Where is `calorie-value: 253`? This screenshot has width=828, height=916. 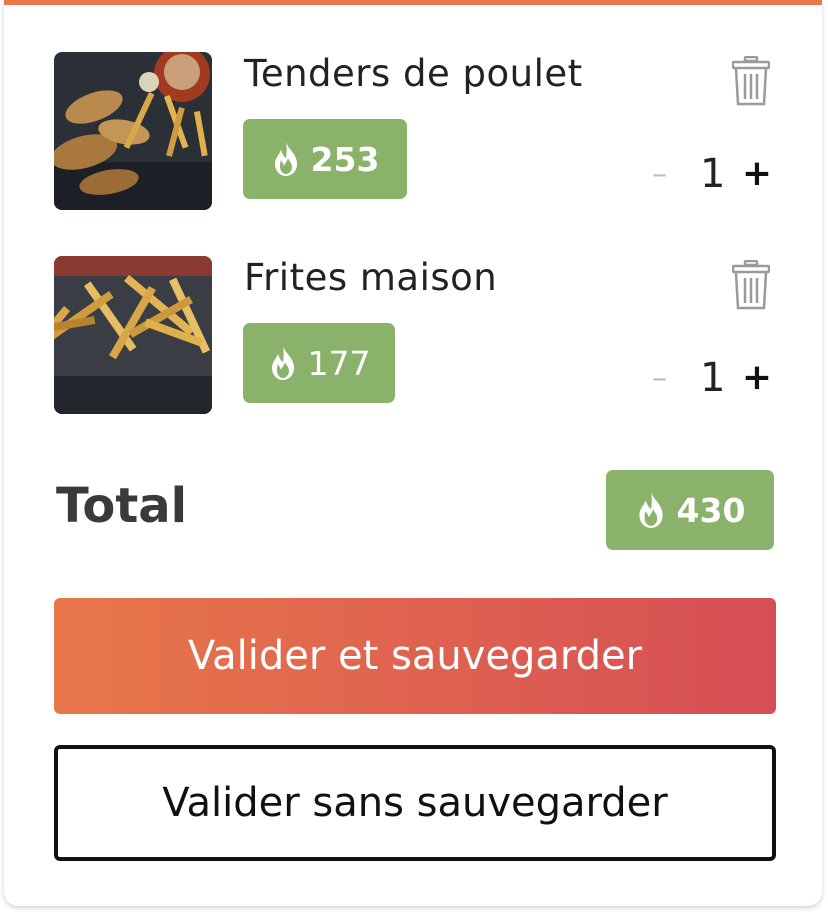
calorie-value: 253 is located at coordinates (345, 159).